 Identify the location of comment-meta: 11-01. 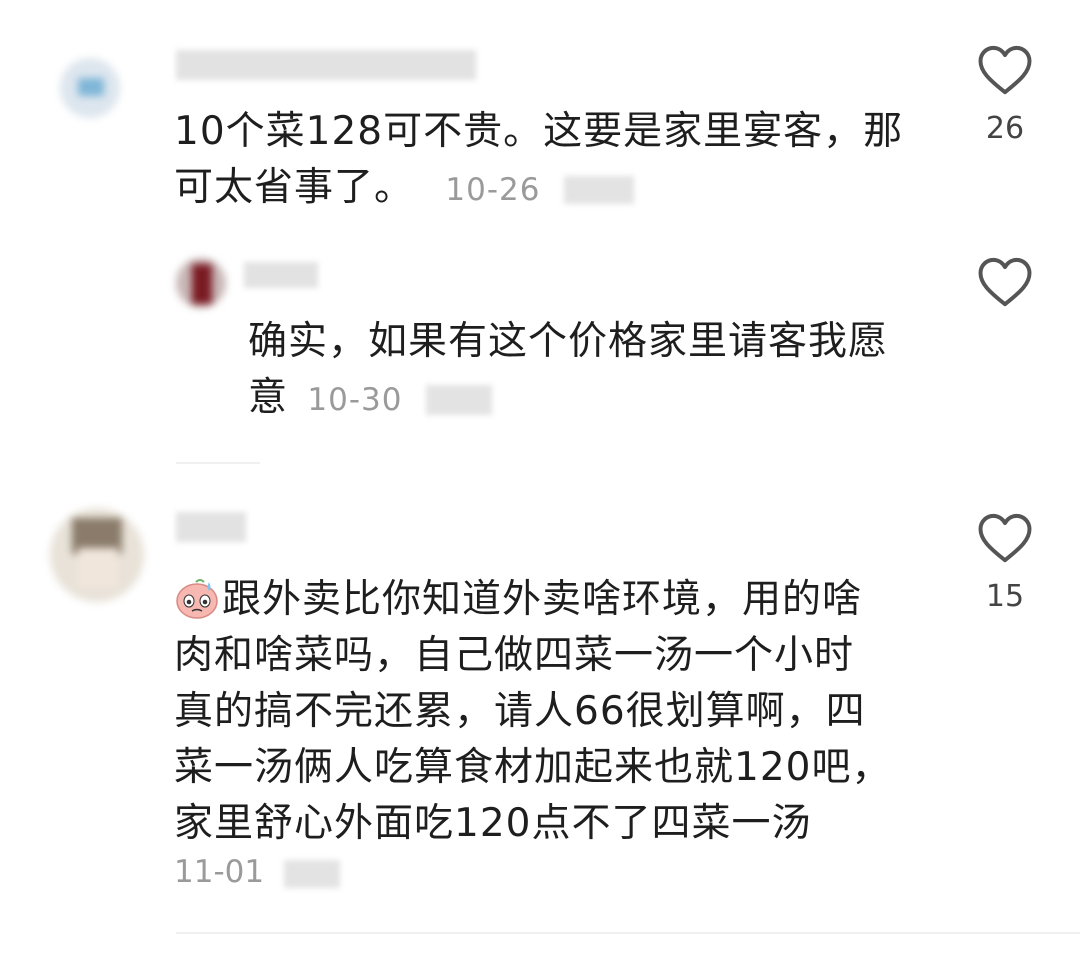
(257, 872).